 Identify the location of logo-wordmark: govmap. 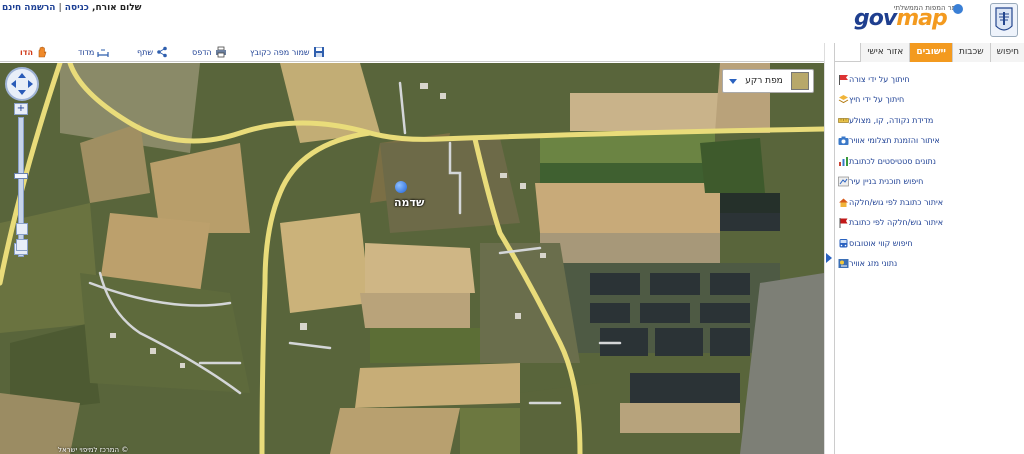
(901, 18).